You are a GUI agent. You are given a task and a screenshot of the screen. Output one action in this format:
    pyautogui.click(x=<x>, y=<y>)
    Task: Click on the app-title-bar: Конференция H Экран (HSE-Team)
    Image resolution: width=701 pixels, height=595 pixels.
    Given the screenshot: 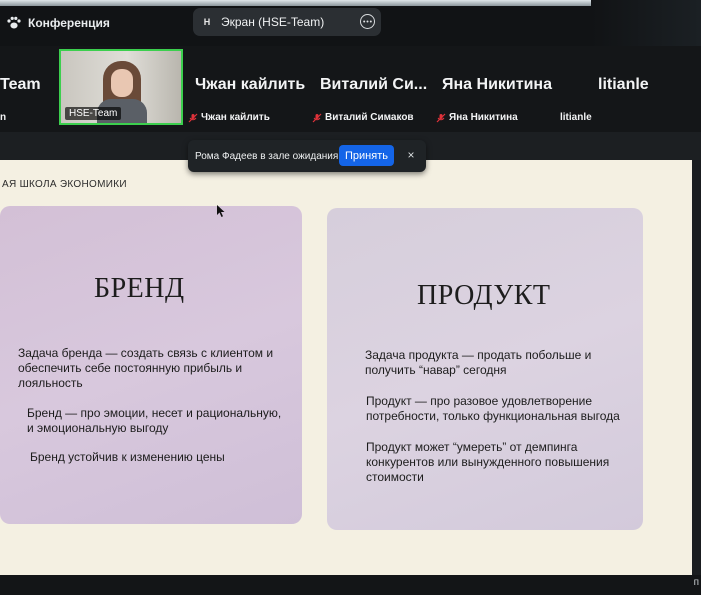 What is the action you would take?
    pyautogui.click(x=350, y=24)
    